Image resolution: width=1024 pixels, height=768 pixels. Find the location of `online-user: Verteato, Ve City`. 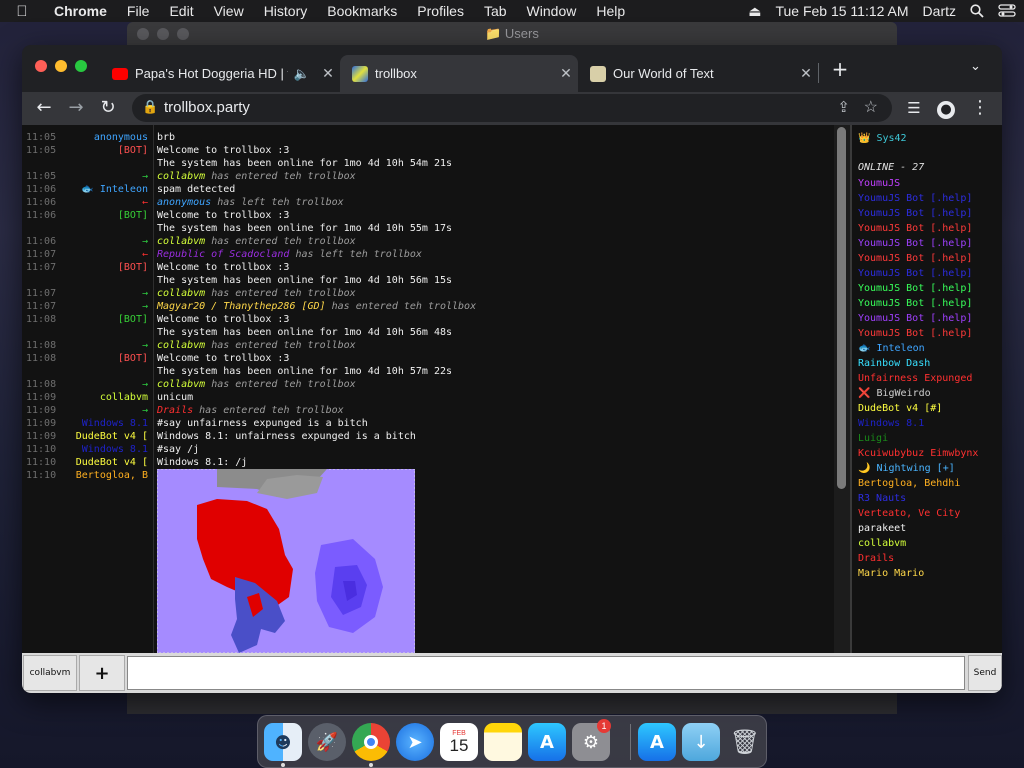

online-user: Verteato, Ve City is located at coordinates (918, 513).